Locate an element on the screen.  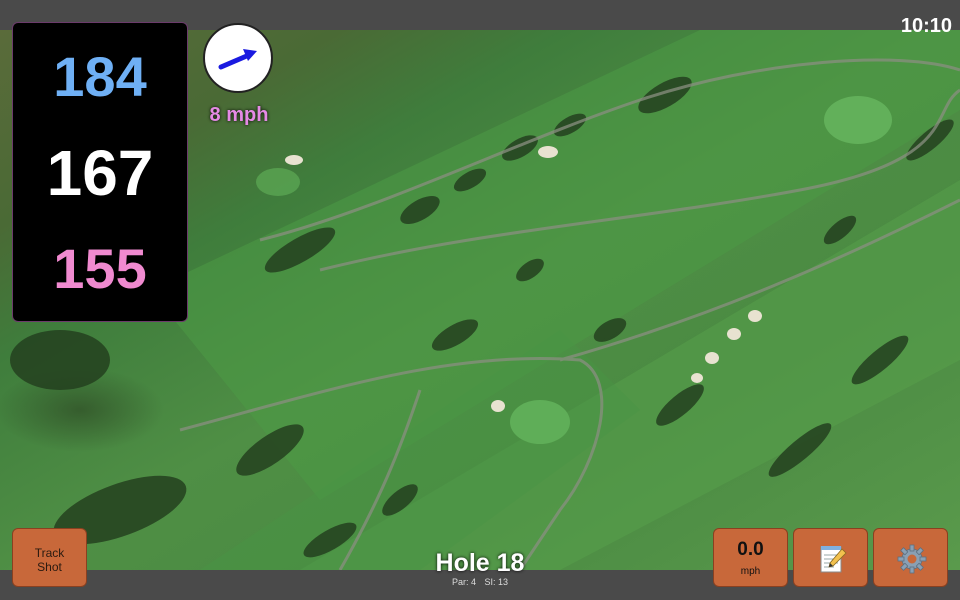
gear-icon is located at coordinates (912, 559).